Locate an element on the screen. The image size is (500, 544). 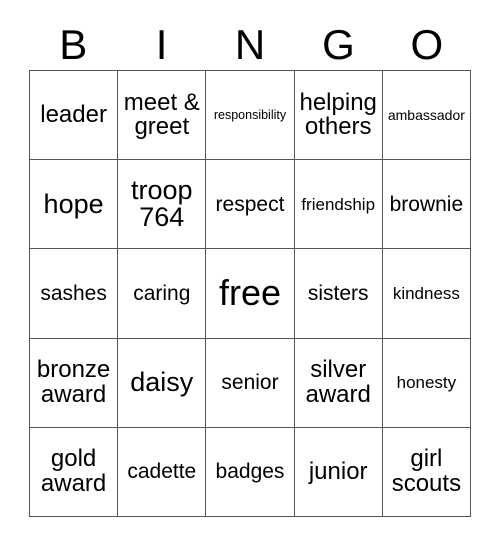
bingo-cell-label: kindness is located at coordinates (426, 293).